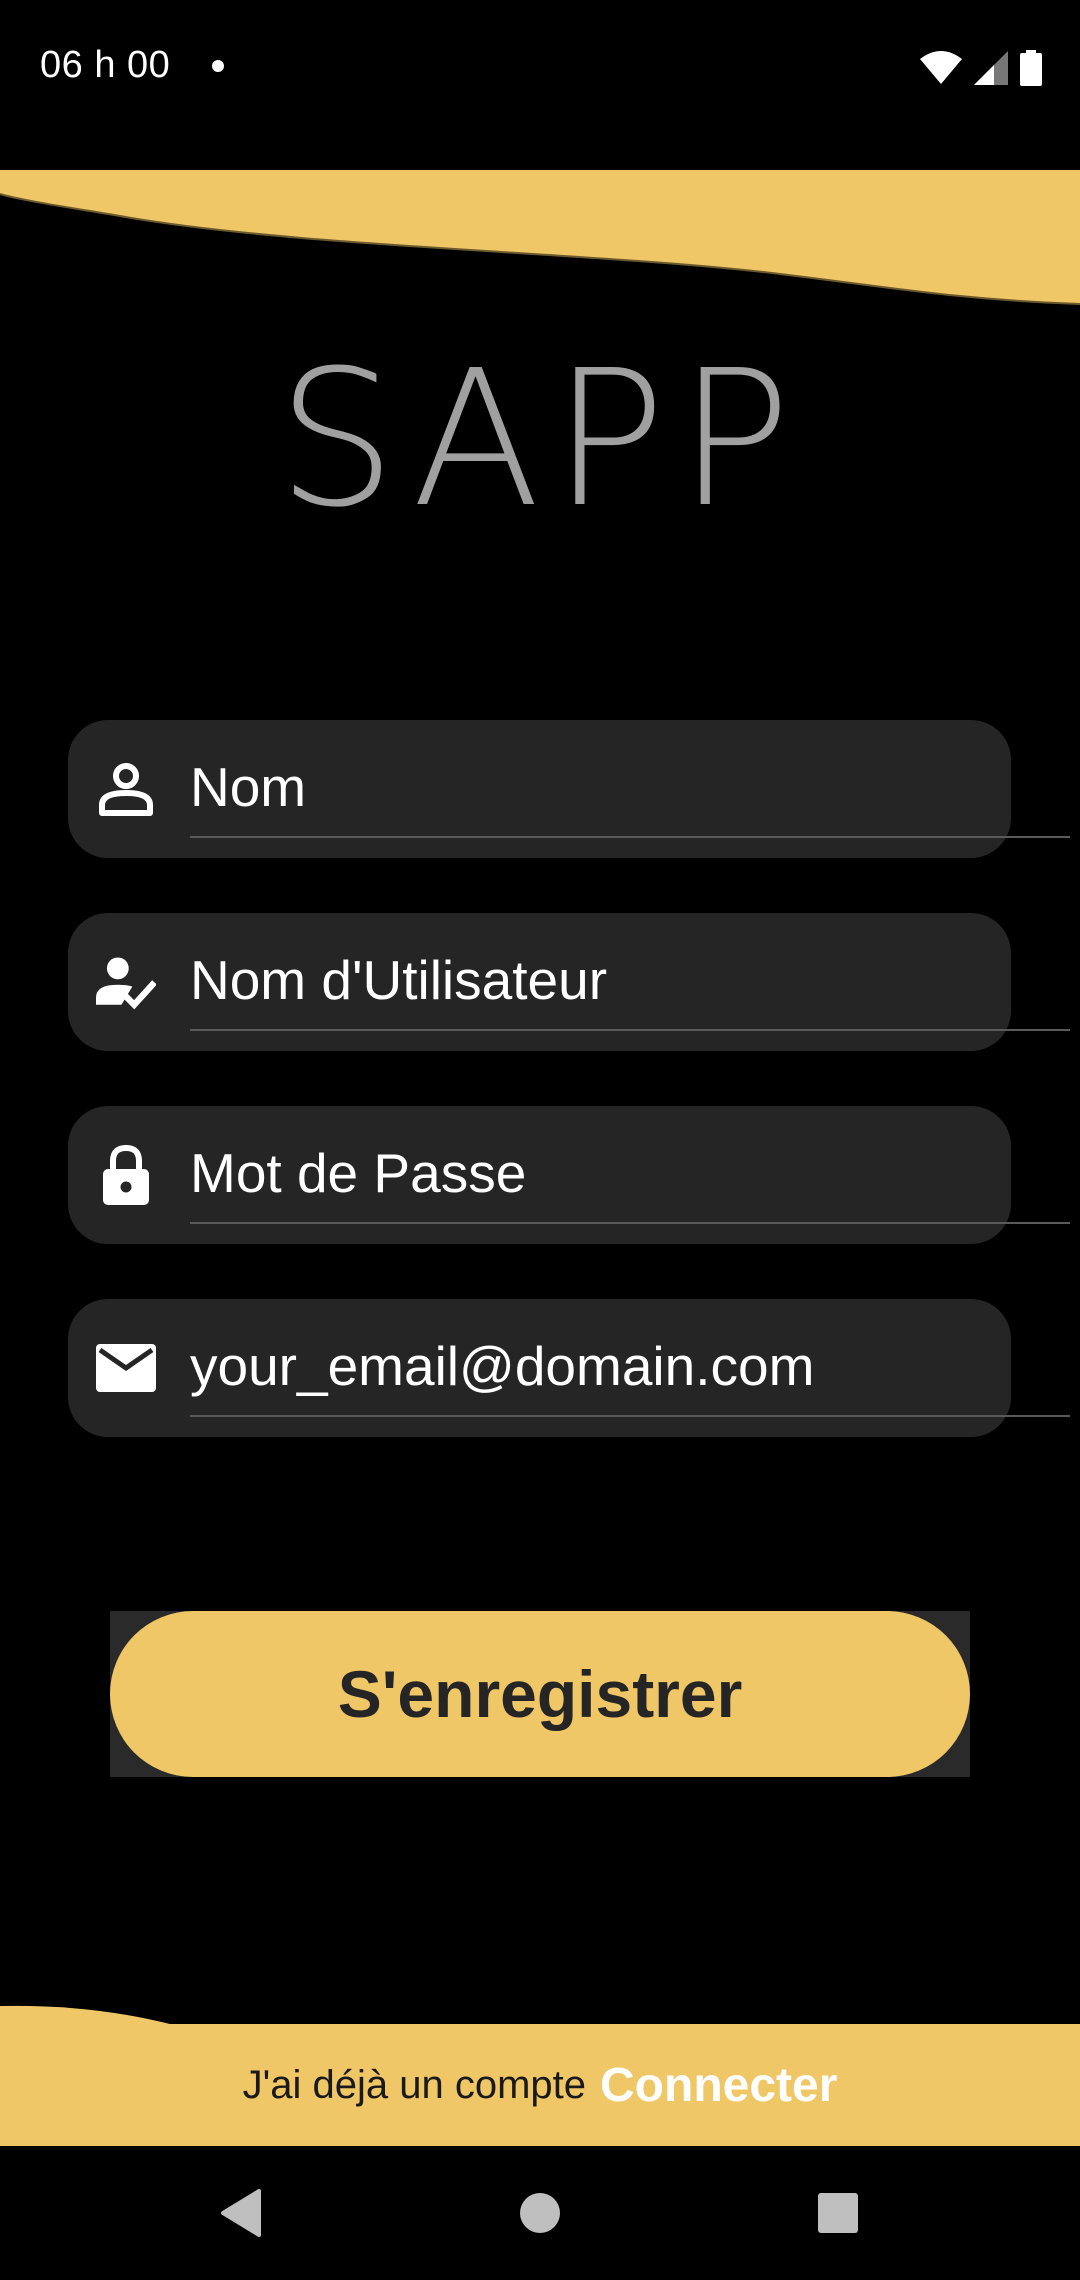 The width and height of the screenshot is (1080, 2280). What do you see at coordinates (991, 68) in the screenshot?
I see `cell-signal-icon` at bounding box center [991, 68].